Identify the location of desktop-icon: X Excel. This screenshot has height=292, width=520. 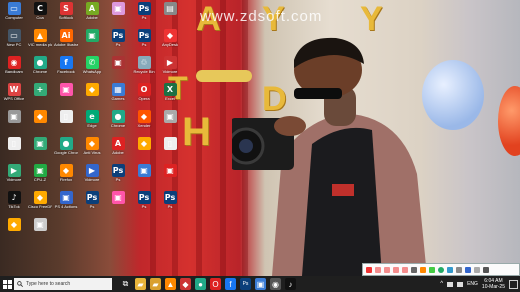
(170, 92).